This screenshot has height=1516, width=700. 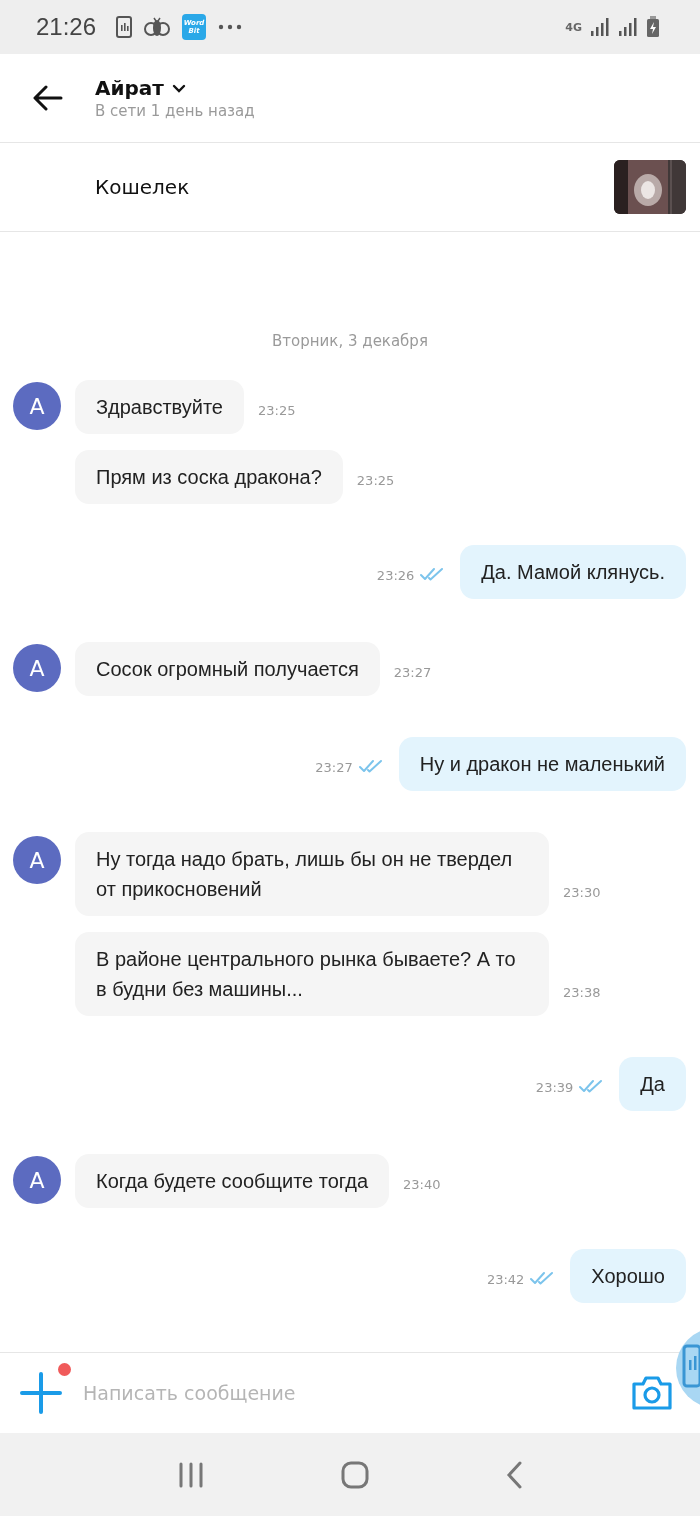 I want to click on message-time: 23:26, so click(x=395, y=575).